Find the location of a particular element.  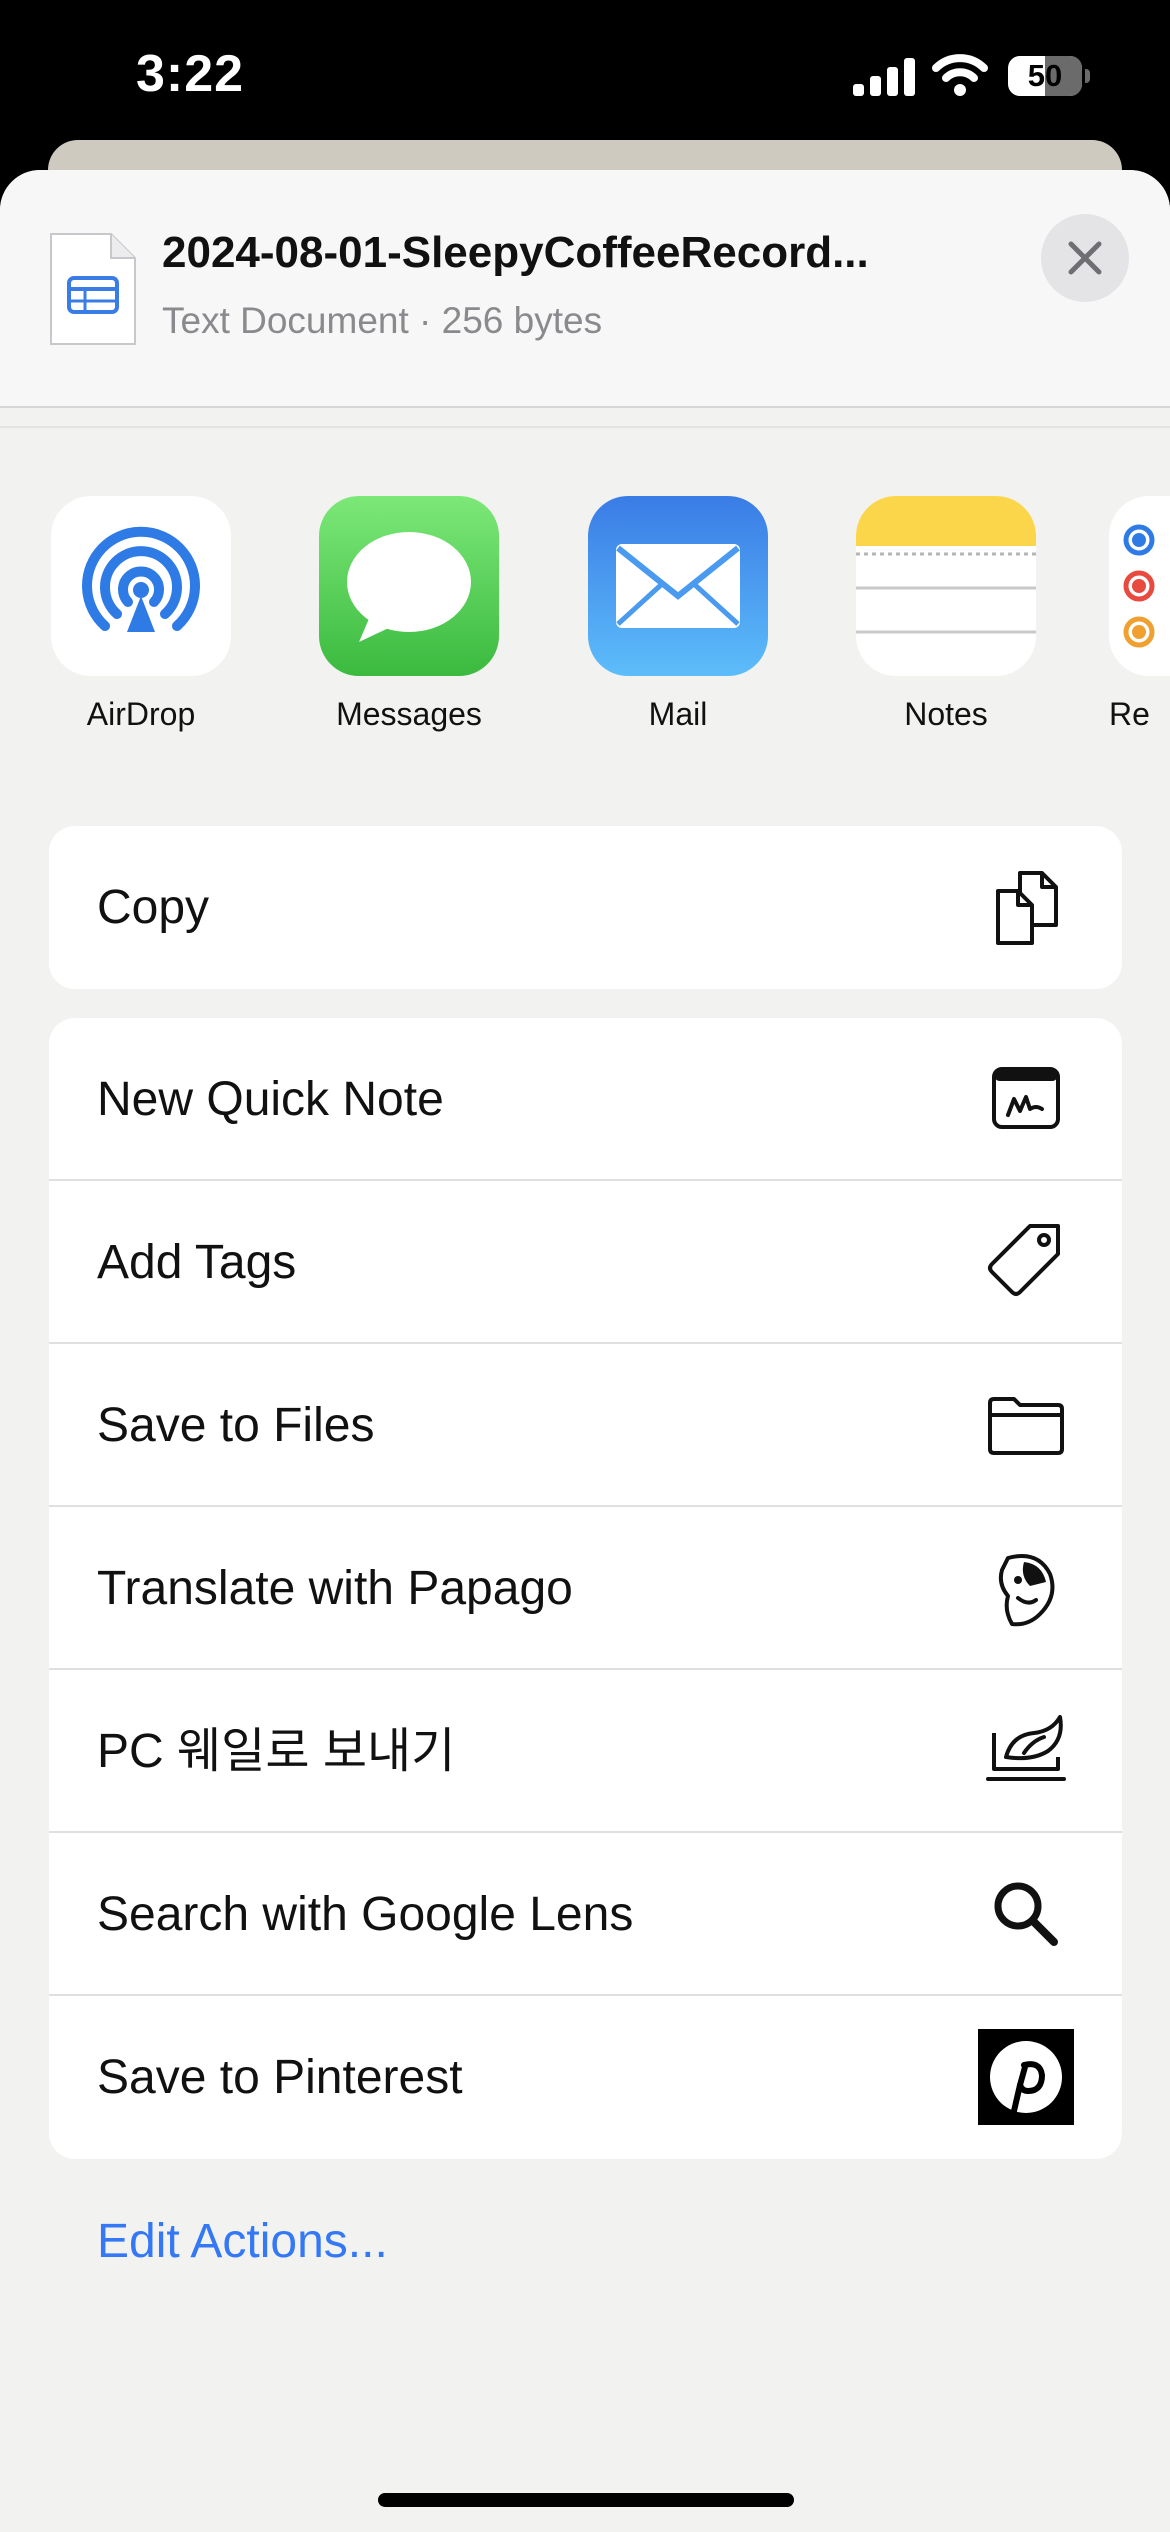

app-label: Re is located at coordinates (1129, 714).